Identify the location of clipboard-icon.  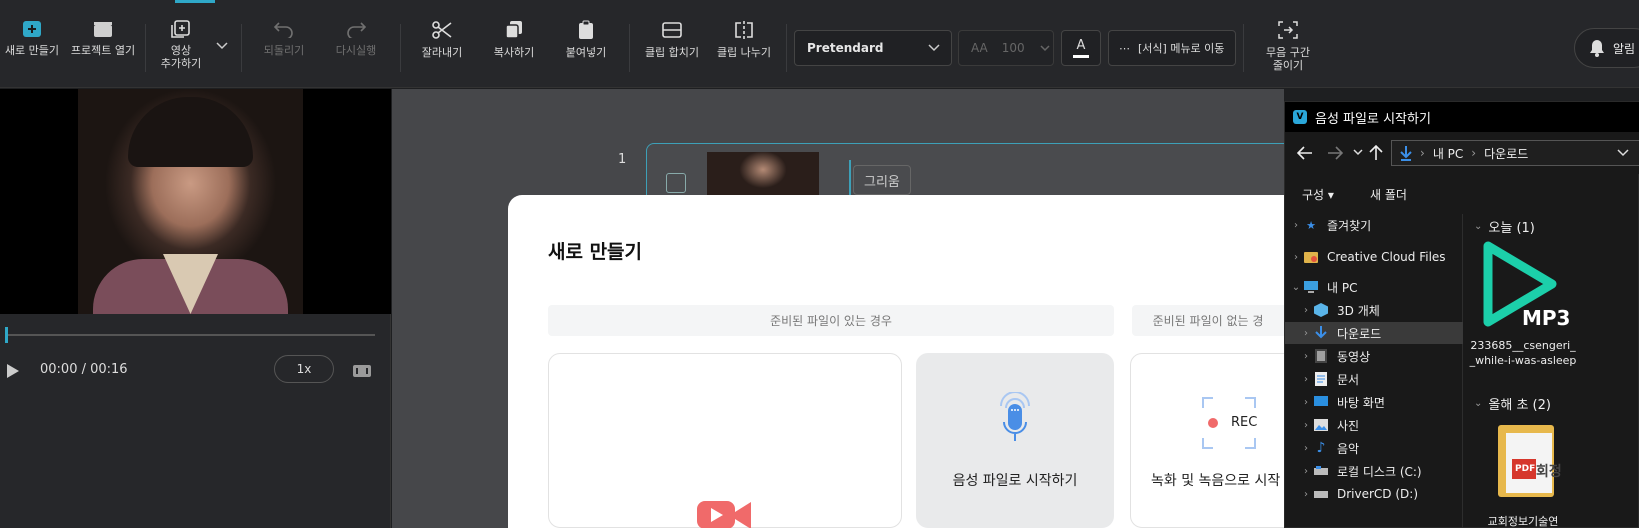
(586, 29).